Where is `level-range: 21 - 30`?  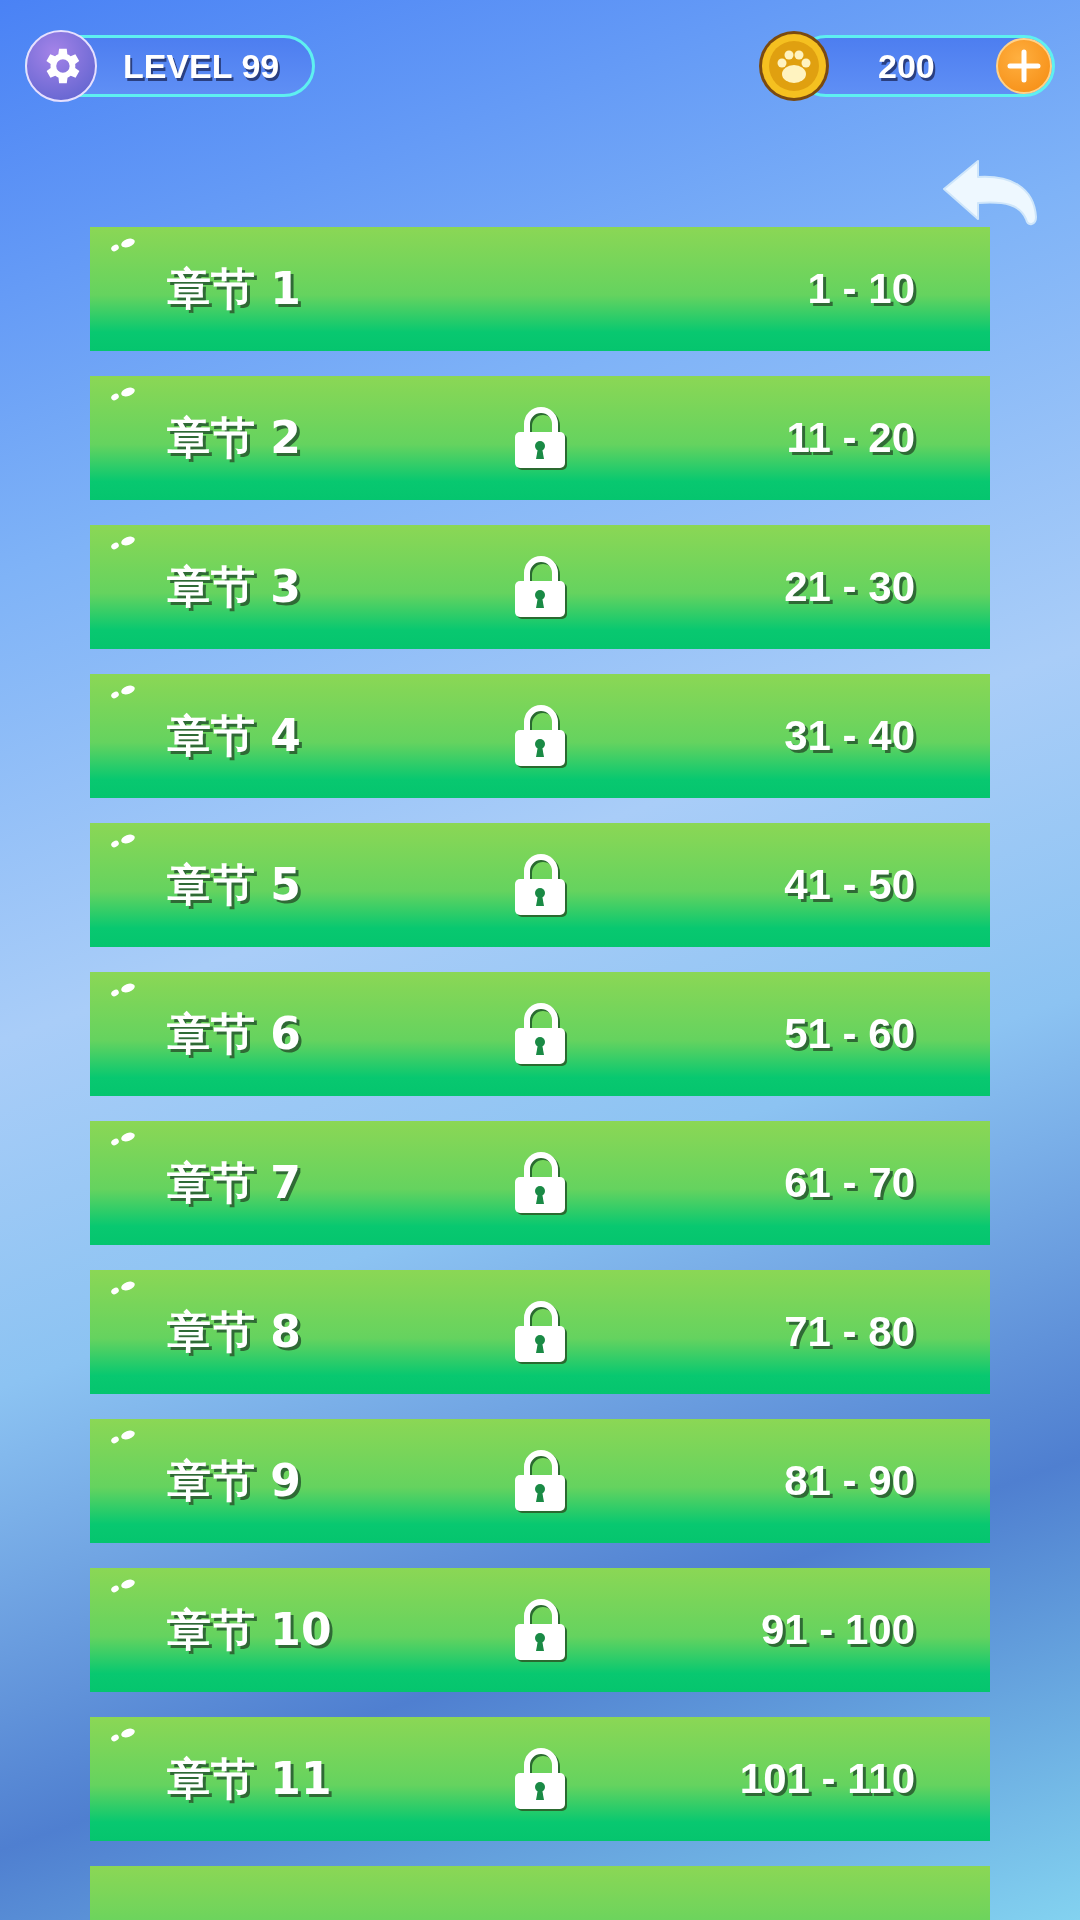
level-range: 21 - 30 is located at coordinates (849, 587).